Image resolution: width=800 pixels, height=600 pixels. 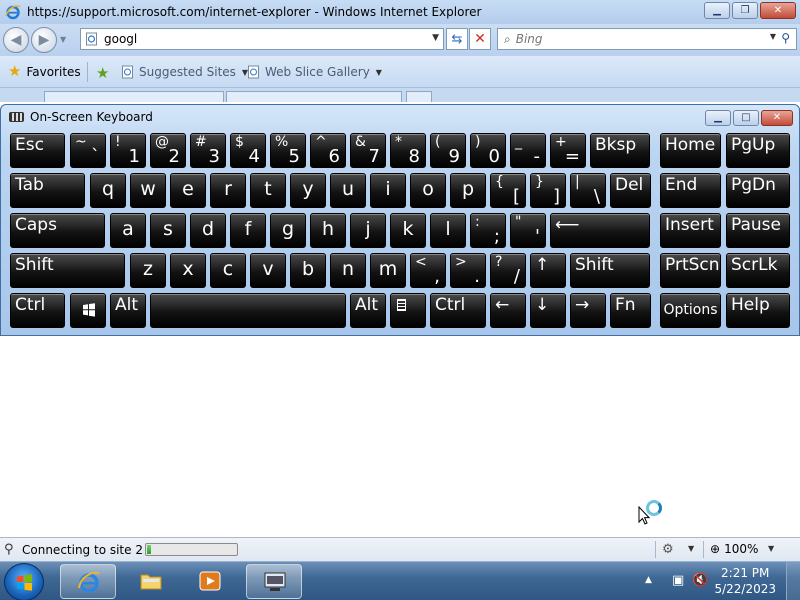 What do you see at coordinates (88, 310) in the screenshot?
I see `windows-logo-key` at bounding box center [88, 310].